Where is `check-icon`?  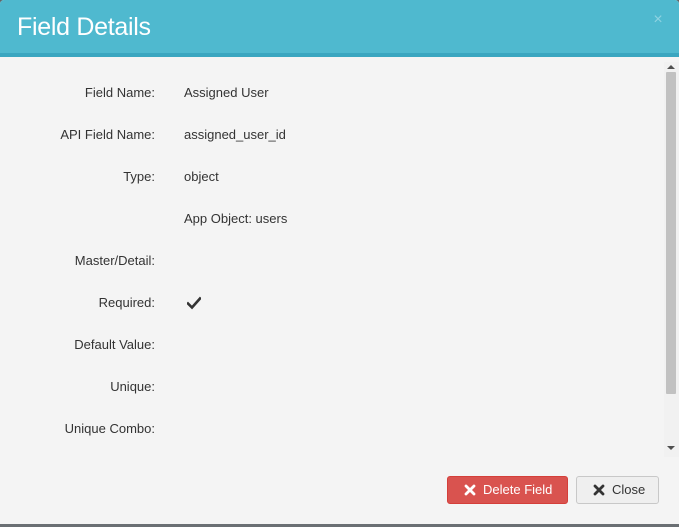 check-icon is located at coordinates (194, 303).